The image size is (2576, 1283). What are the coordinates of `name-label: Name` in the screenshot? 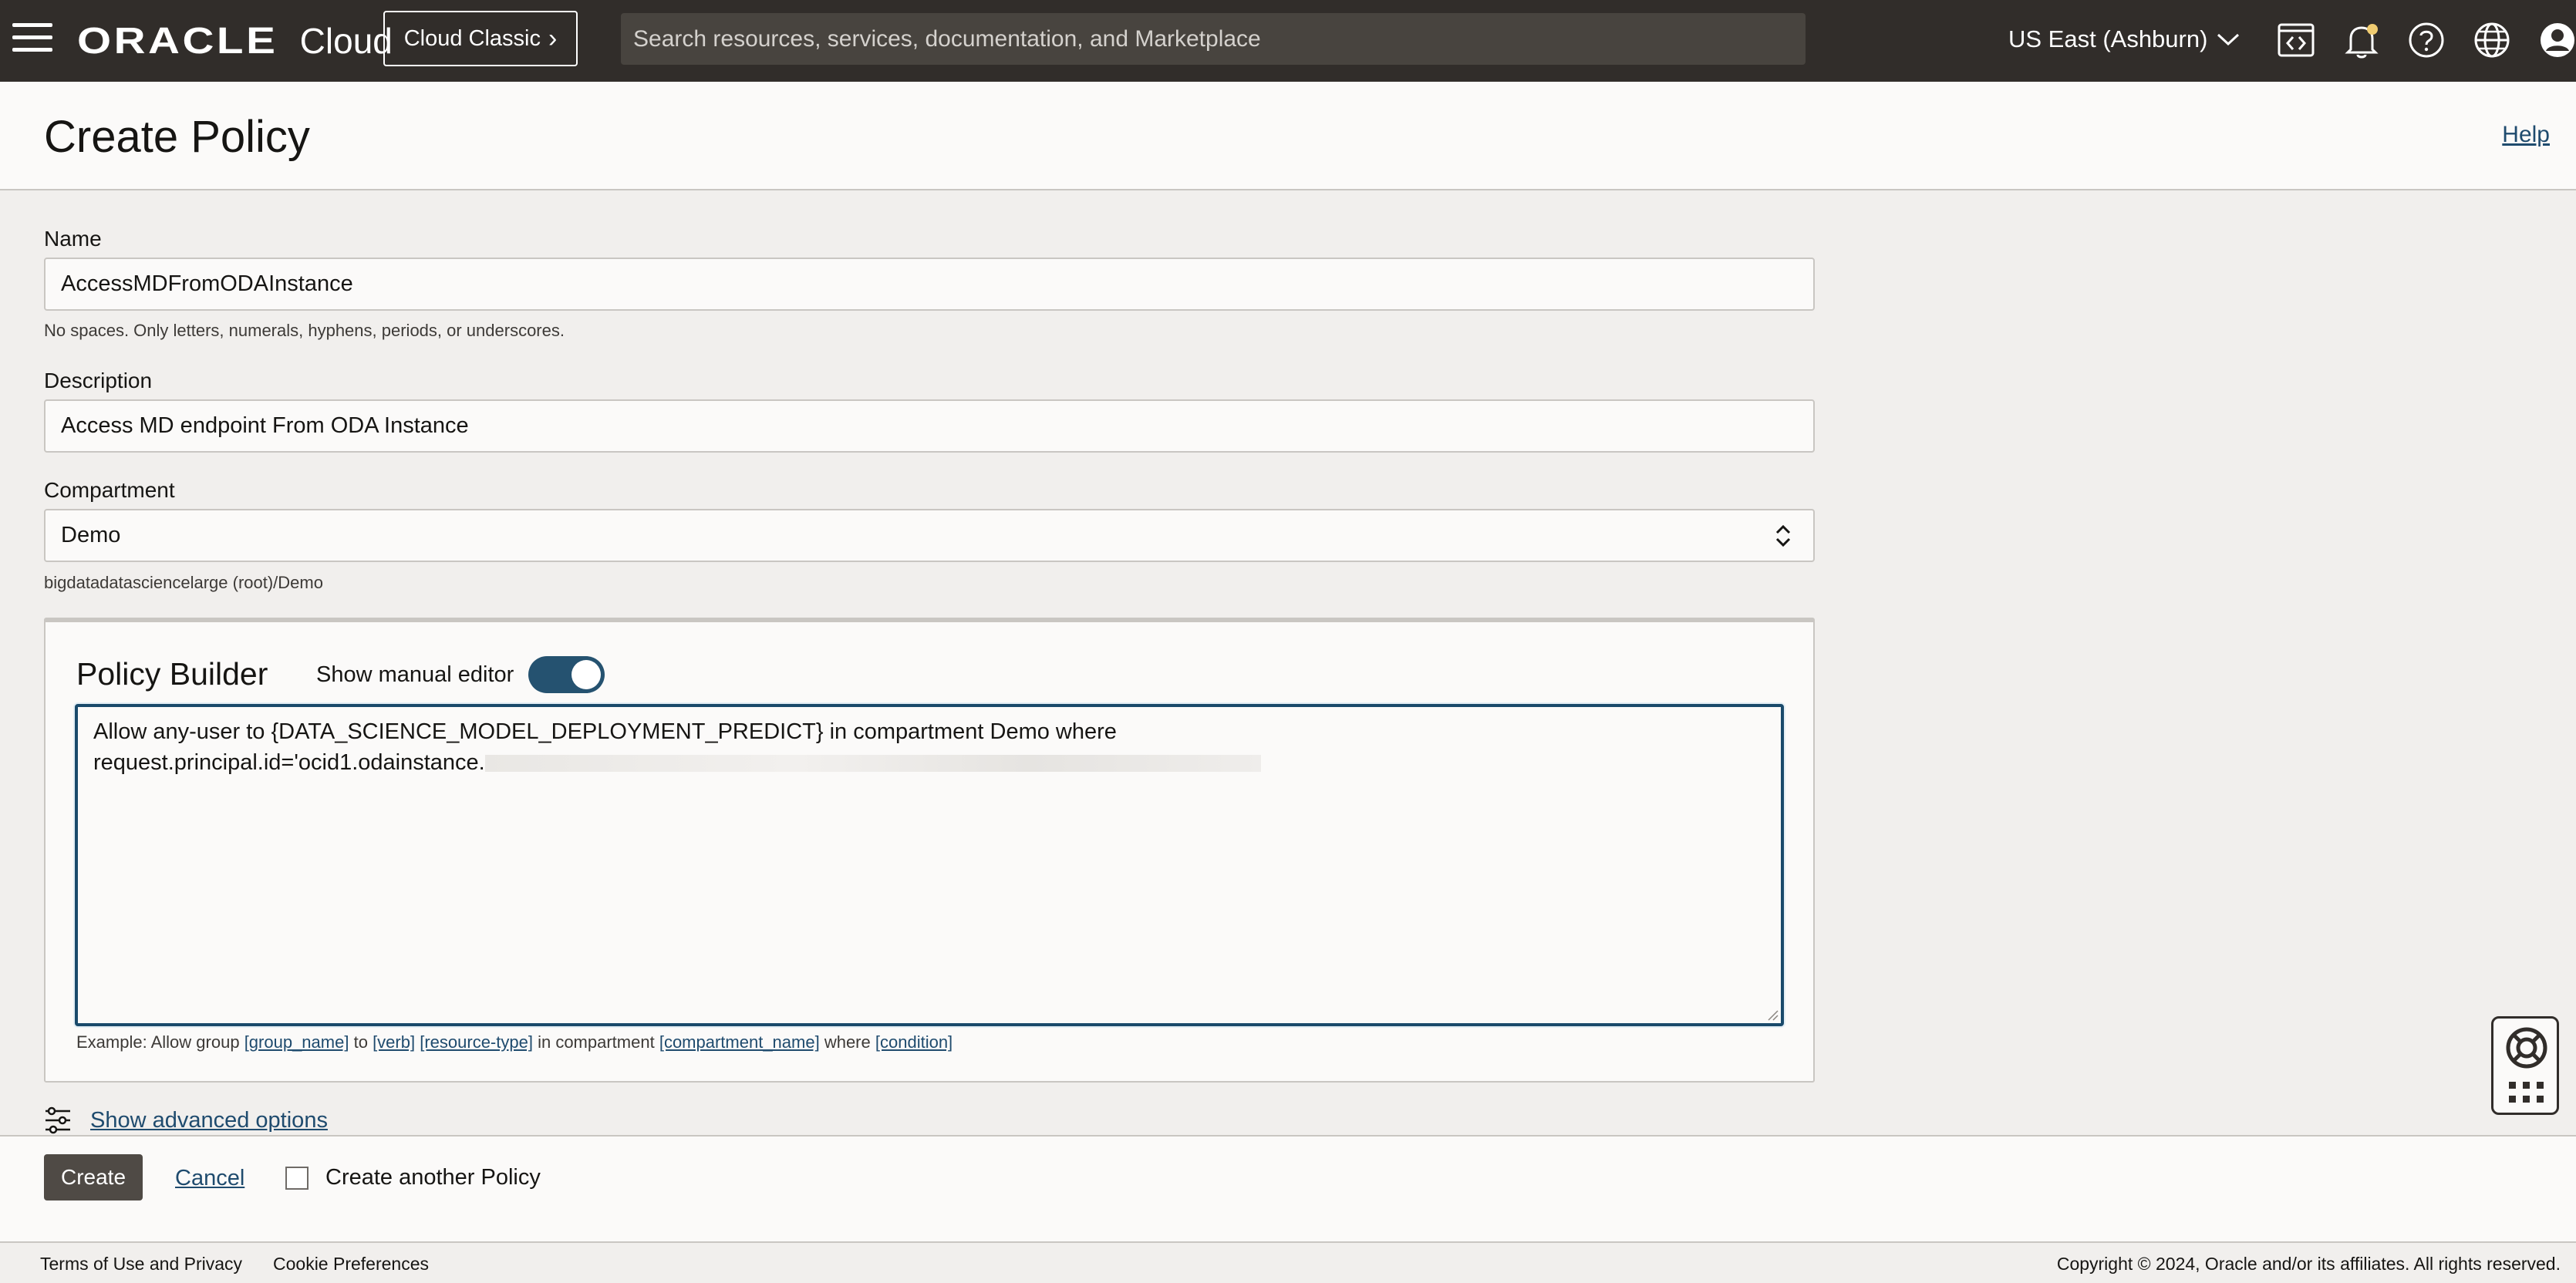 It's located at (73, 239).